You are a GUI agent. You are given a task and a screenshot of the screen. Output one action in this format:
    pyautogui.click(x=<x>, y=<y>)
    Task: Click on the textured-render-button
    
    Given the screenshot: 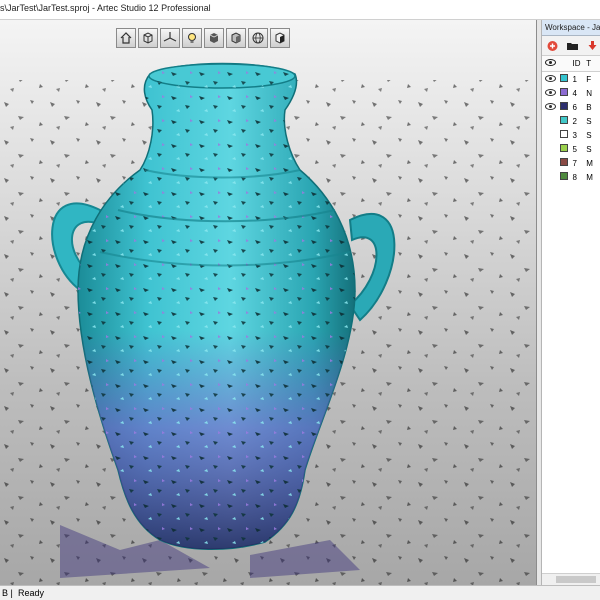 What is the action you would take?
    pyautogui.click(x=280, y=38)
    